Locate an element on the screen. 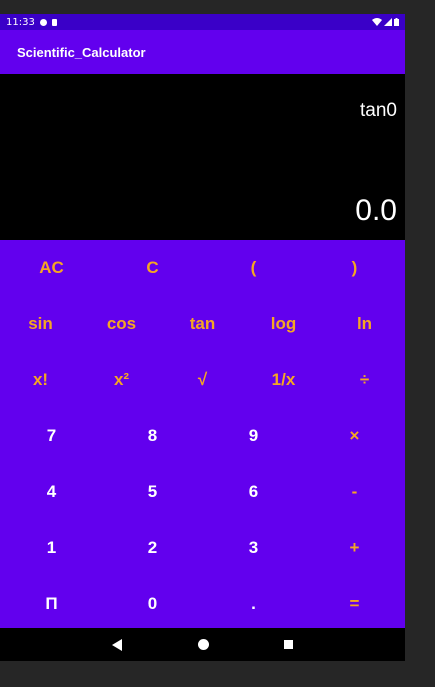 This screenshot has height=687, width=435. open-paren-button: ( is located at coordinates (253, 267).